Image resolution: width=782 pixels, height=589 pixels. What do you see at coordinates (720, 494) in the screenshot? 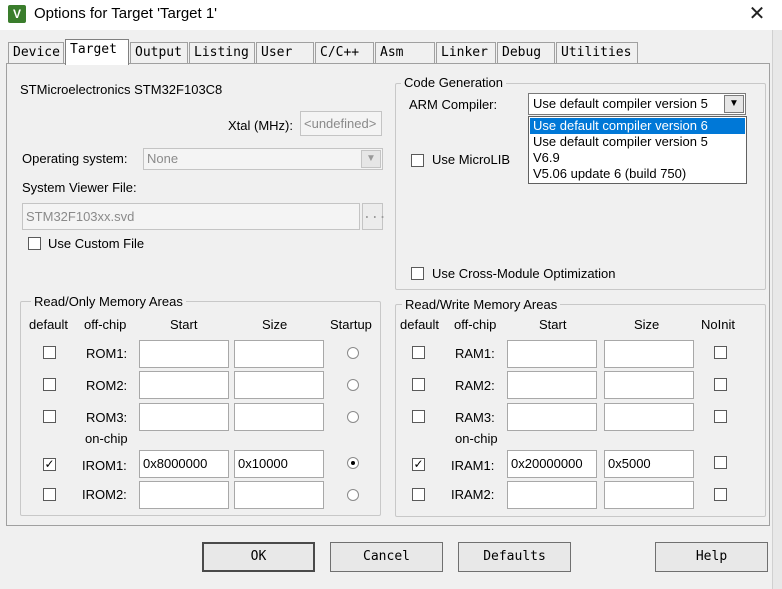
I see `iram2-noinit-checkbox` at bounding box center [720, 494].